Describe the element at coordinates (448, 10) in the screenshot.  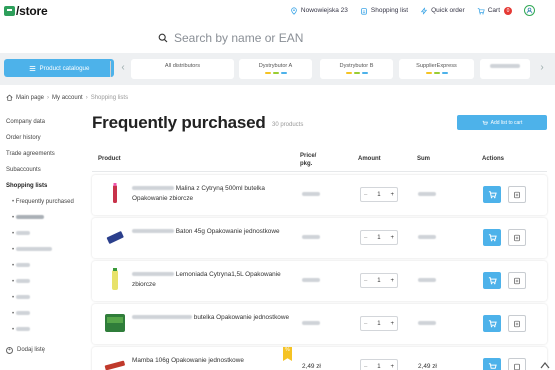
I see `quick-order-label: Quick order` at that location.